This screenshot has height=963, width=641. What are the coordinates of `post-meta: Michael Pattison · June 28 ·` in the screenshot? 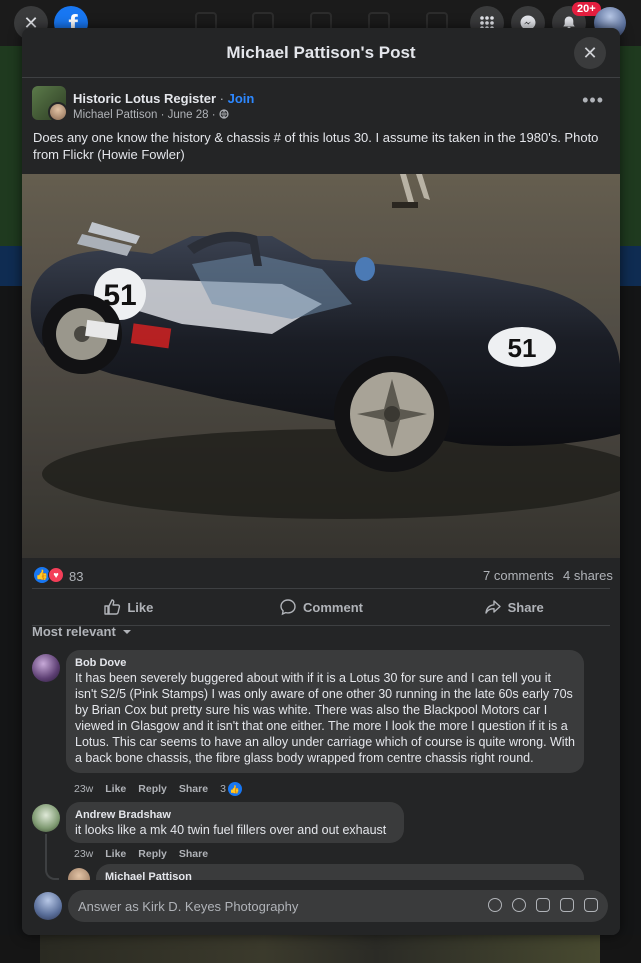 It's located at (151, 115).